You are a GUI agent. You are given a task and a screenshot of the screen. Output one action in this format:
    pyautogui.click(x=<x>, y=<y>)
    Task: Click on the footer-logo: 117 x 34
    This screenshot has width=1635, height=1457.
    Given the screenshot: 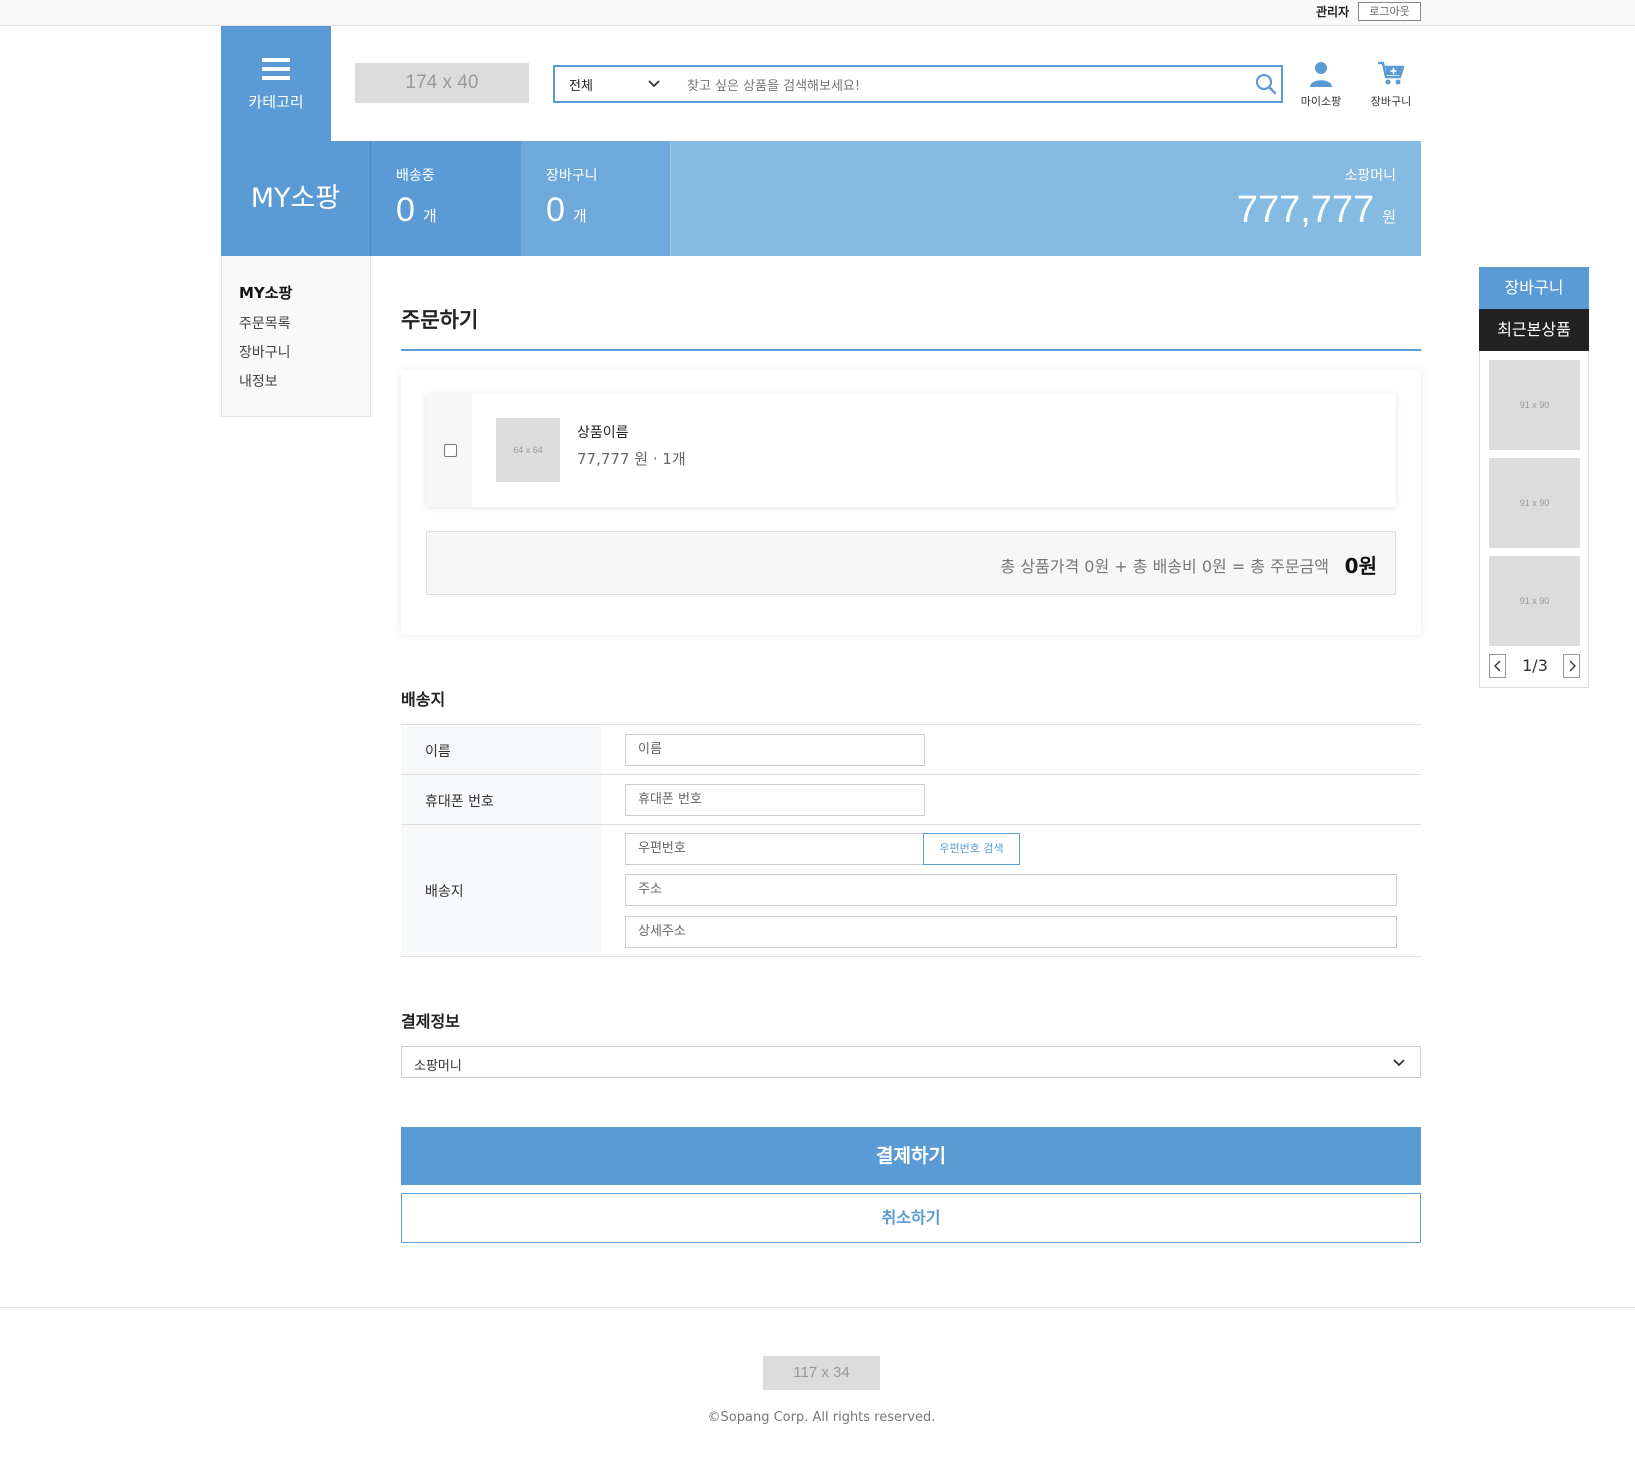 What is the action you would take?
    pyautogui.click(x=821, y=1373)
    